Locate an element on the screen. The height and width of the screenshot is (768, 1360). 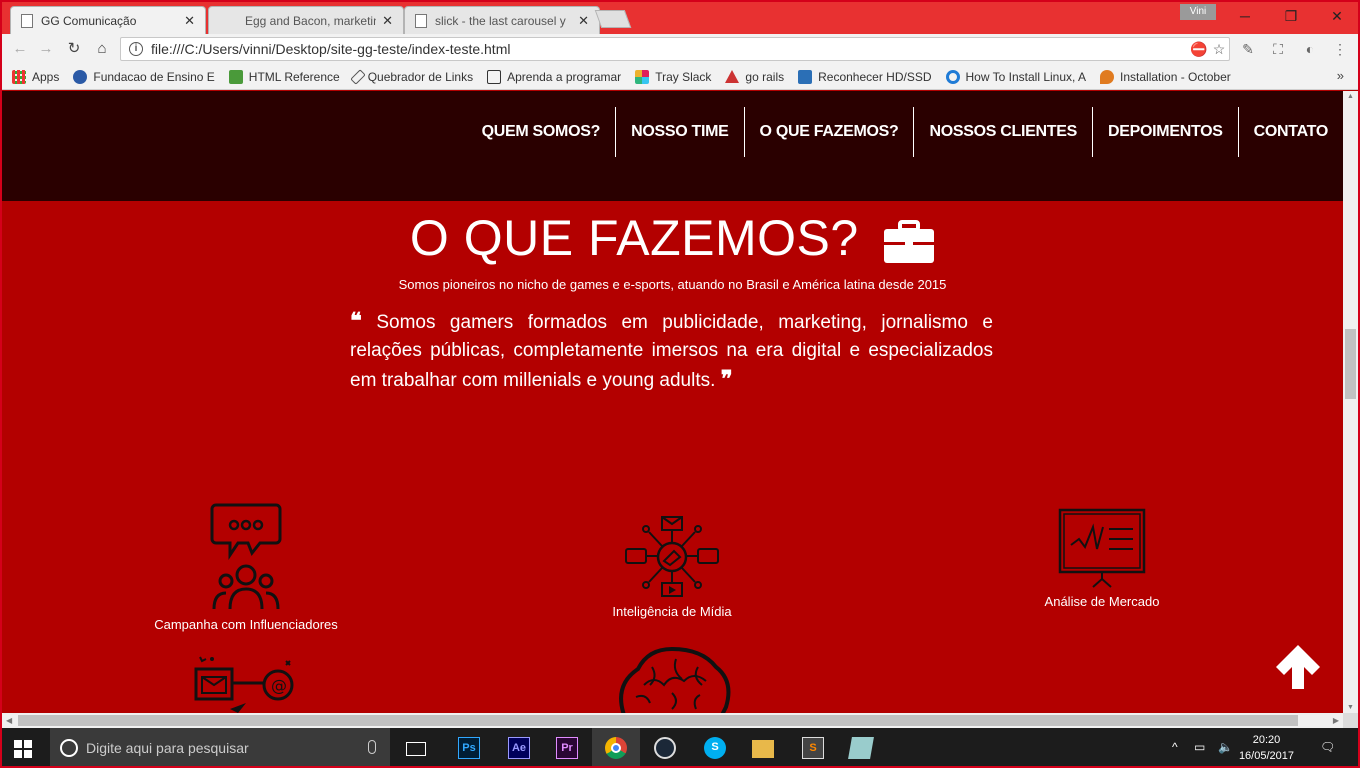
tab-egg-and-bacon: Egg and Bacon, marketin ✕ is located at coordinates (306, 20).